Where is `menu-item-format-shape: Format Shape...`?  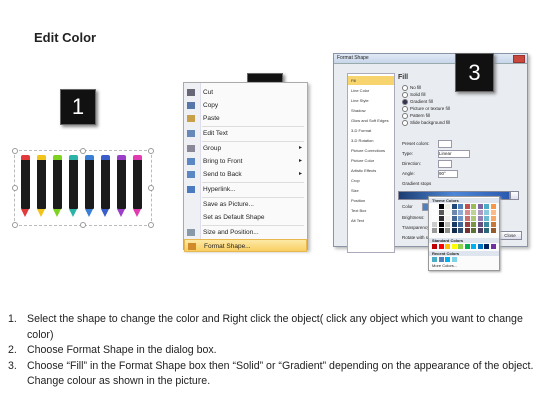
menu-item-format-shape: Format Shape... is located at coordinates (245, 245).